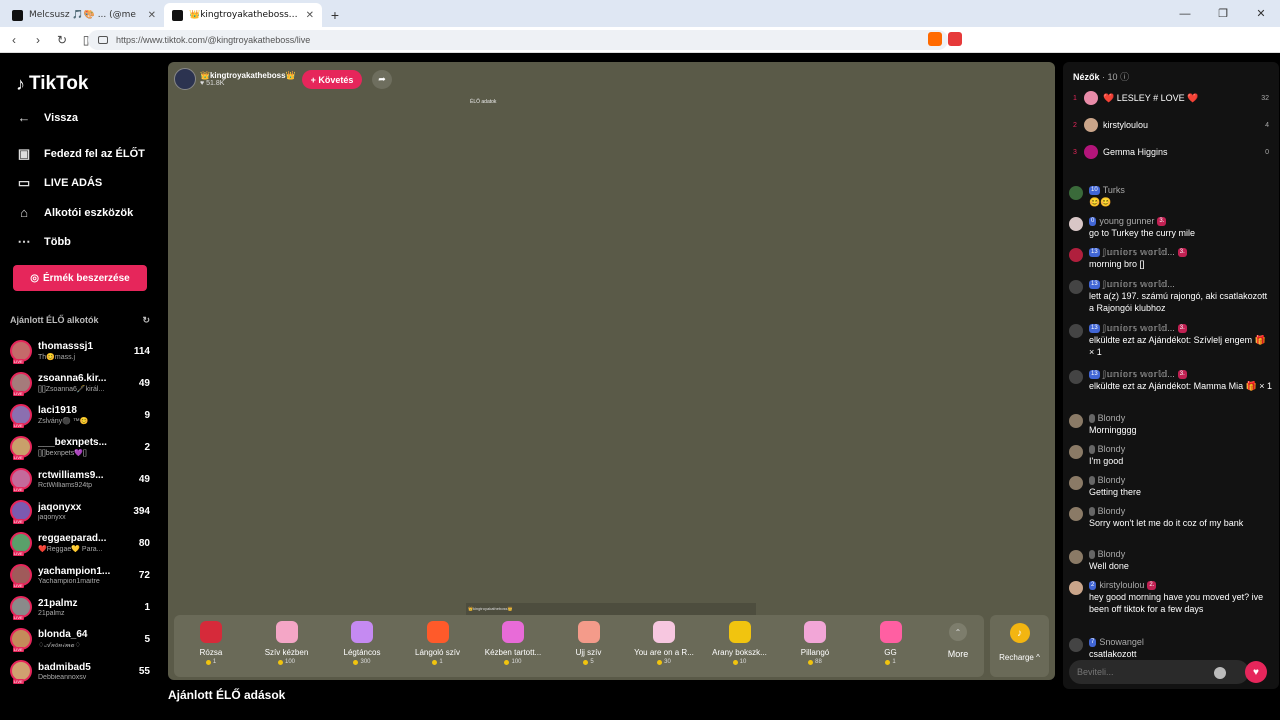  Describe the element at coordinates (80, 415) in the screenshot. I see `creator-item: laci1918 Zslvány⚫ ™😊 9` at that location.